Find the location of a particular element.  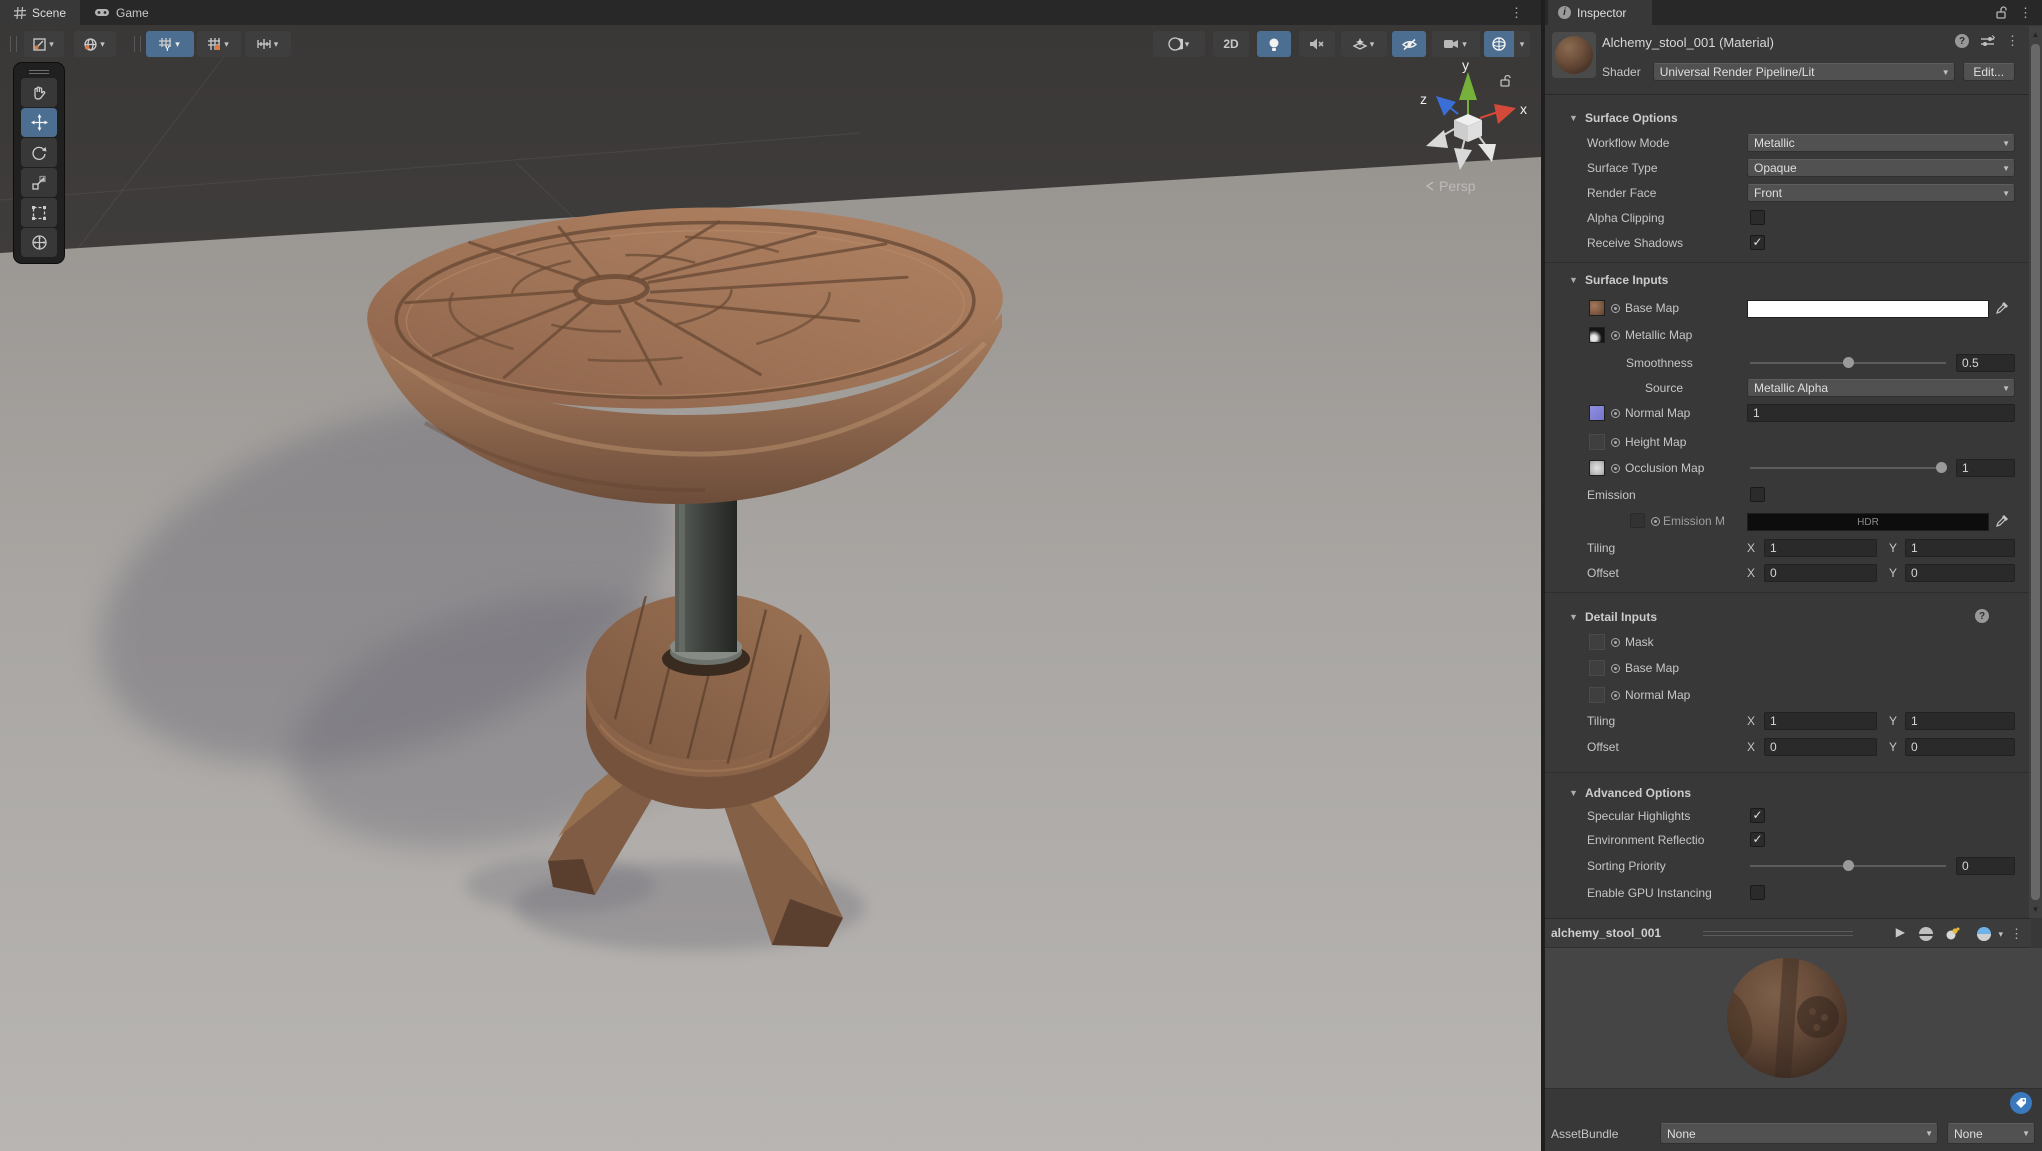

gizmos-button is located at coordinates (1499, 44).